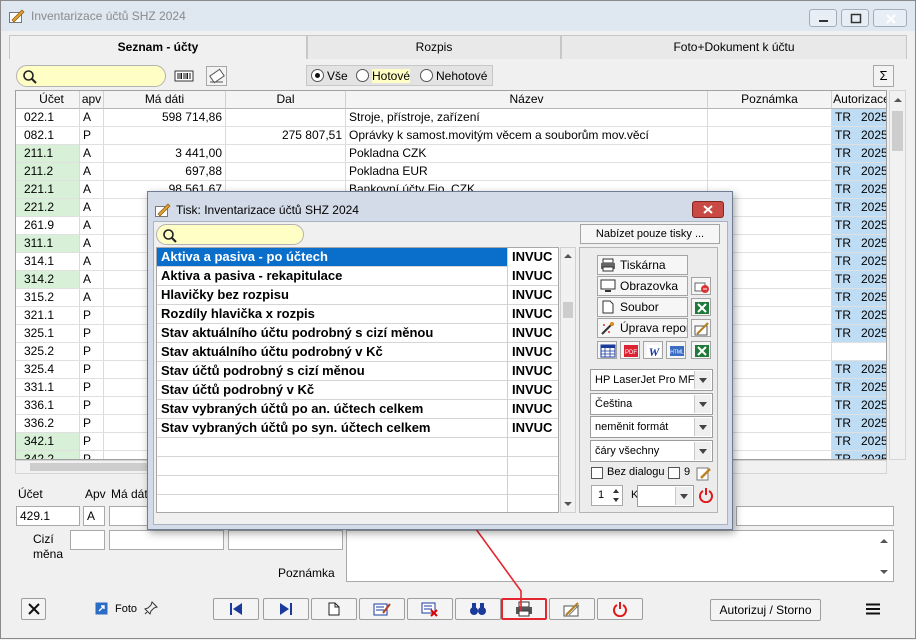 The width and height of the screenshot is (916, 640). I want to click on tab-rozpis: Rozpis, so click(434, 47).